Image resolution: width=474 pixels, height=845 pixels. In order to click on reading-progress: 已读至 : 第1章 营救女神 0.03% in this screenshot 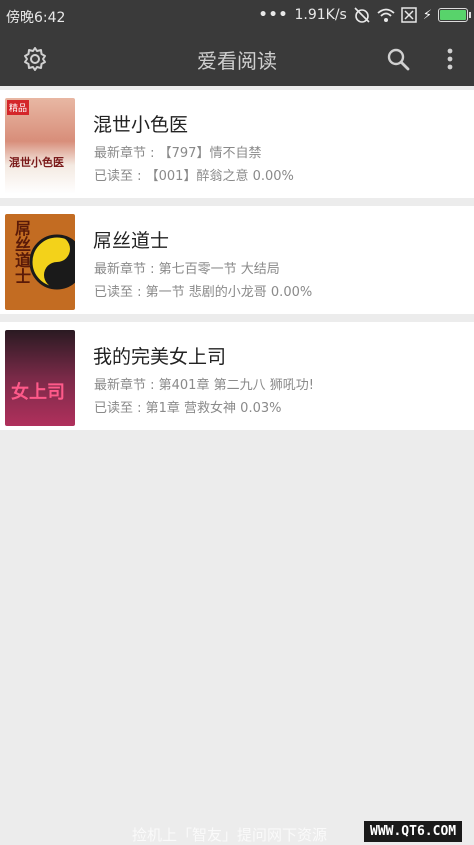, I will do `click(188, 408)`.